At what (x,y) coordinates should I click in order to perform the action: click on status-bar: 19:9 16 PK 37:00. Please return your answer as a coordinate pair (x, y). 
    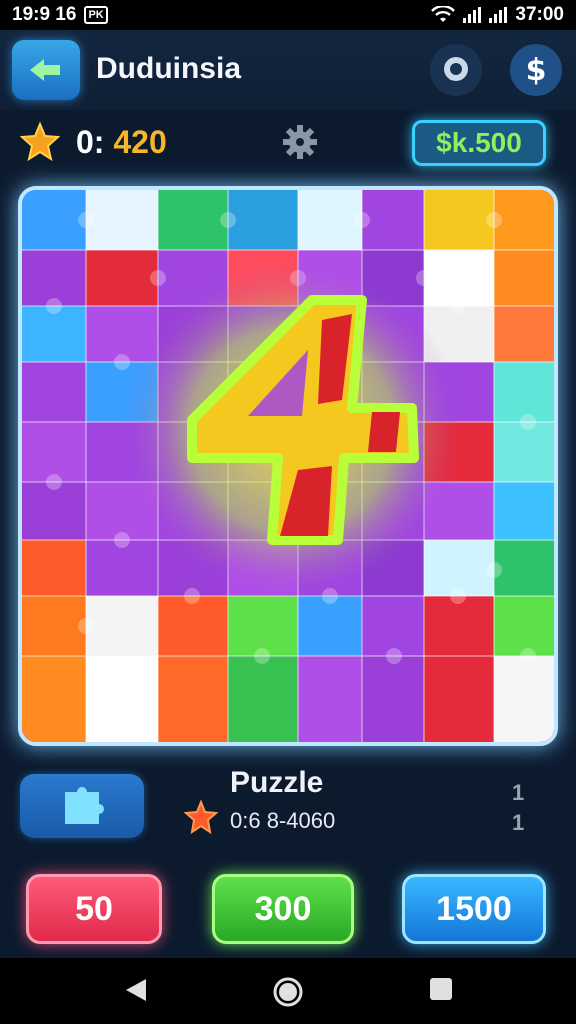
    Looking at the image, I should click on (288, 15).